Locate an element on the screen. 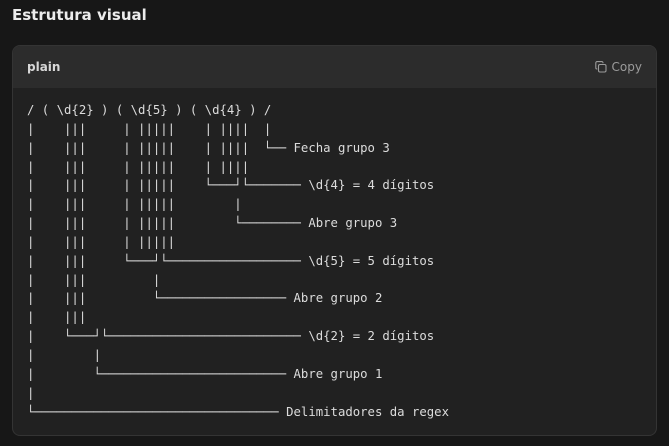 Image resolution: width=669 pixels, height=446 pixels. section-heading: Estrutura visual is located at coordinates (79, 15).